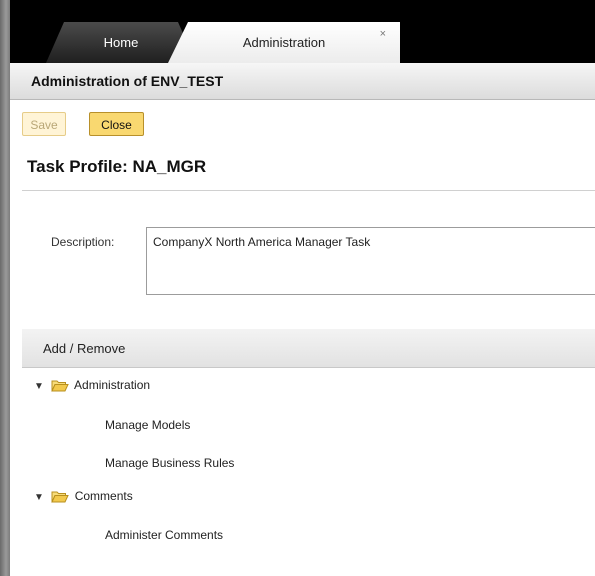 The image size is (595, 576). Describe the element at coordinates (103, 496) in the screenshot. I see `tree-node-label: Comments` at that location.